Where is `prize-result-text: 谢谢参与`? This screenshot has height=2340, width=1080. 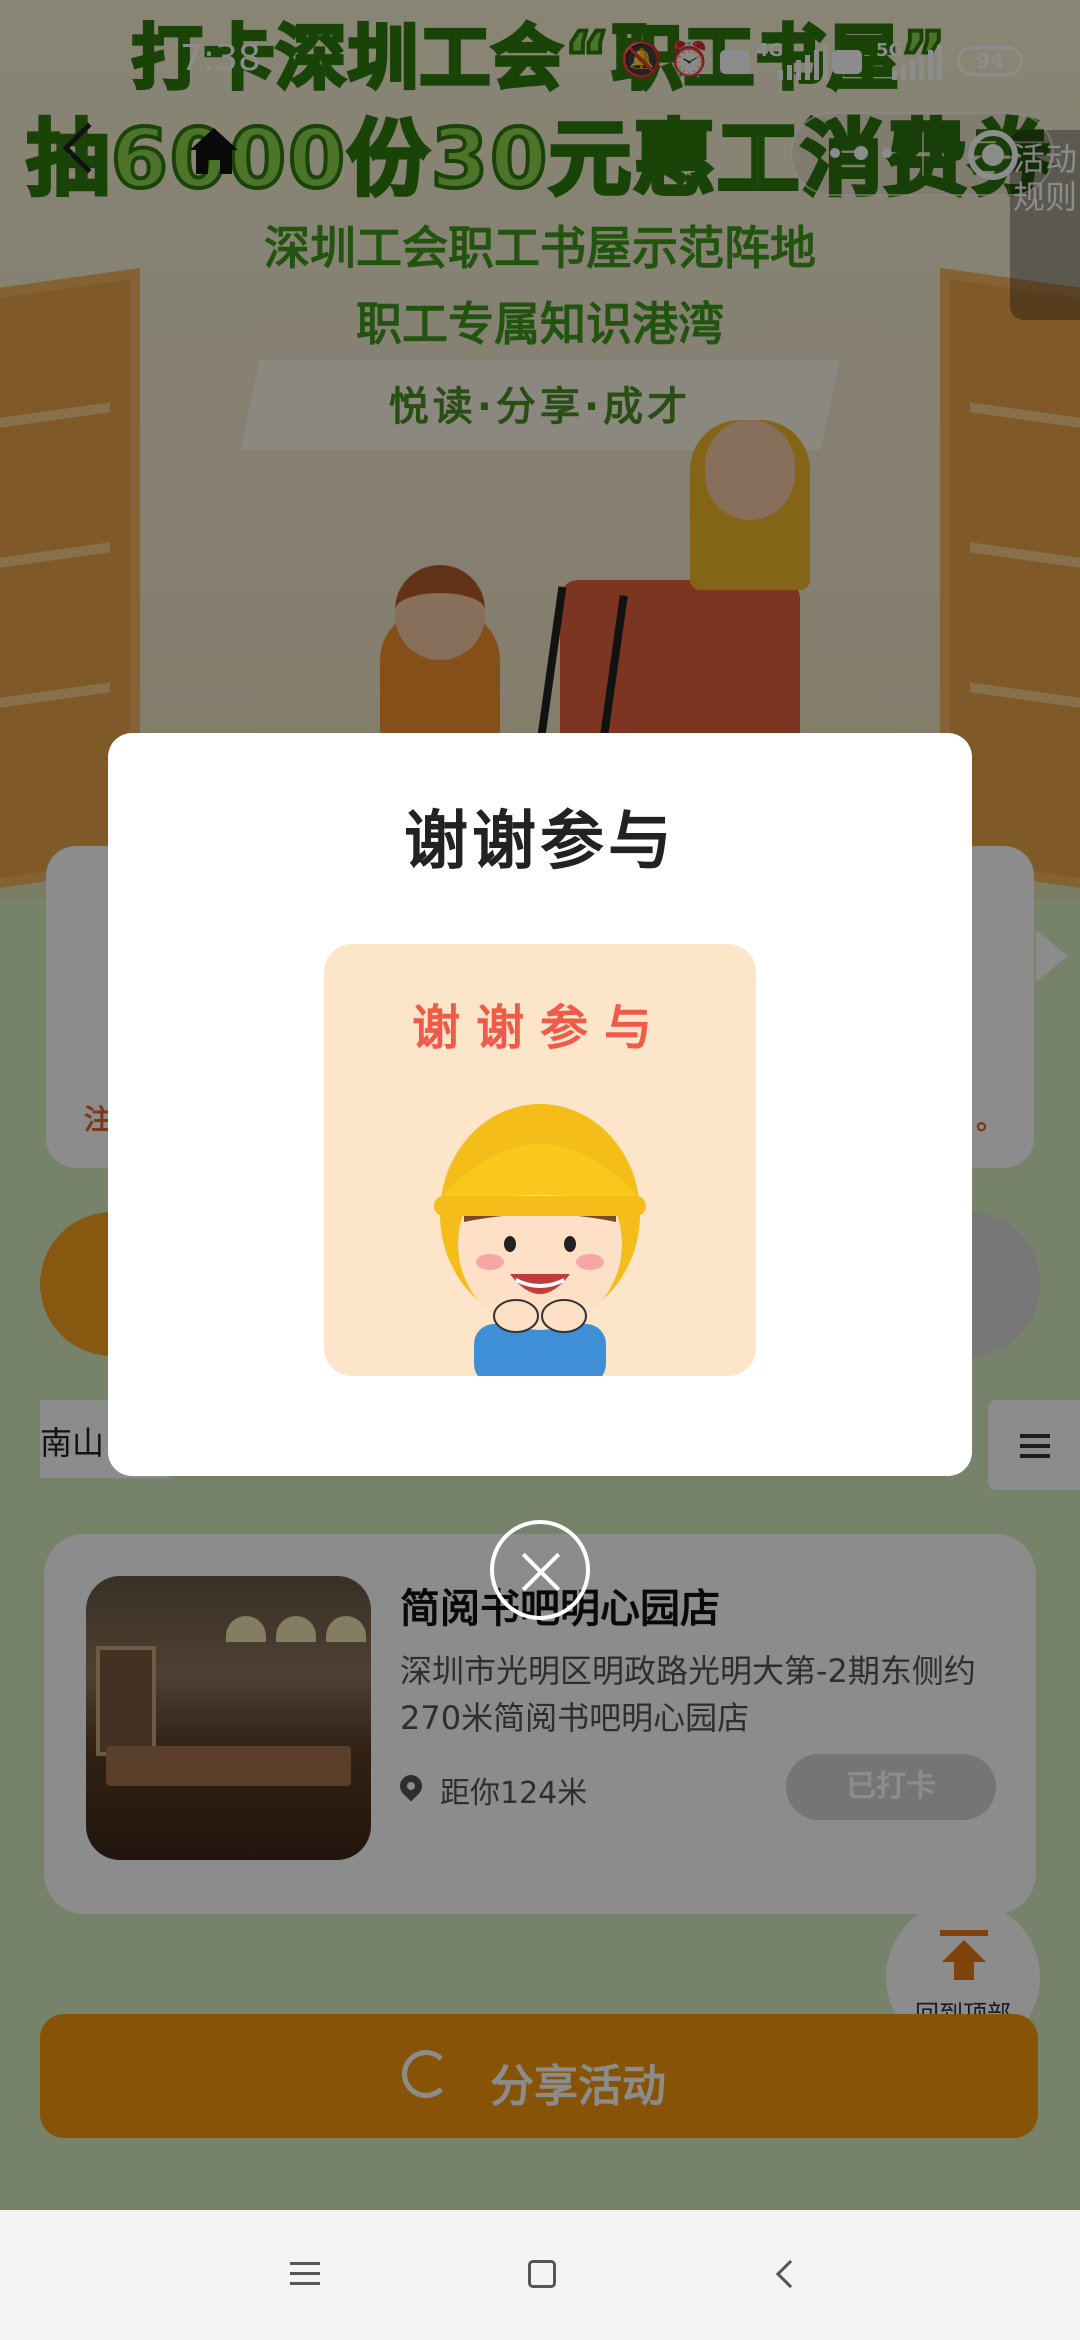
prize-result-text: 谢谢参与 is located at coordinates (539, 1028).